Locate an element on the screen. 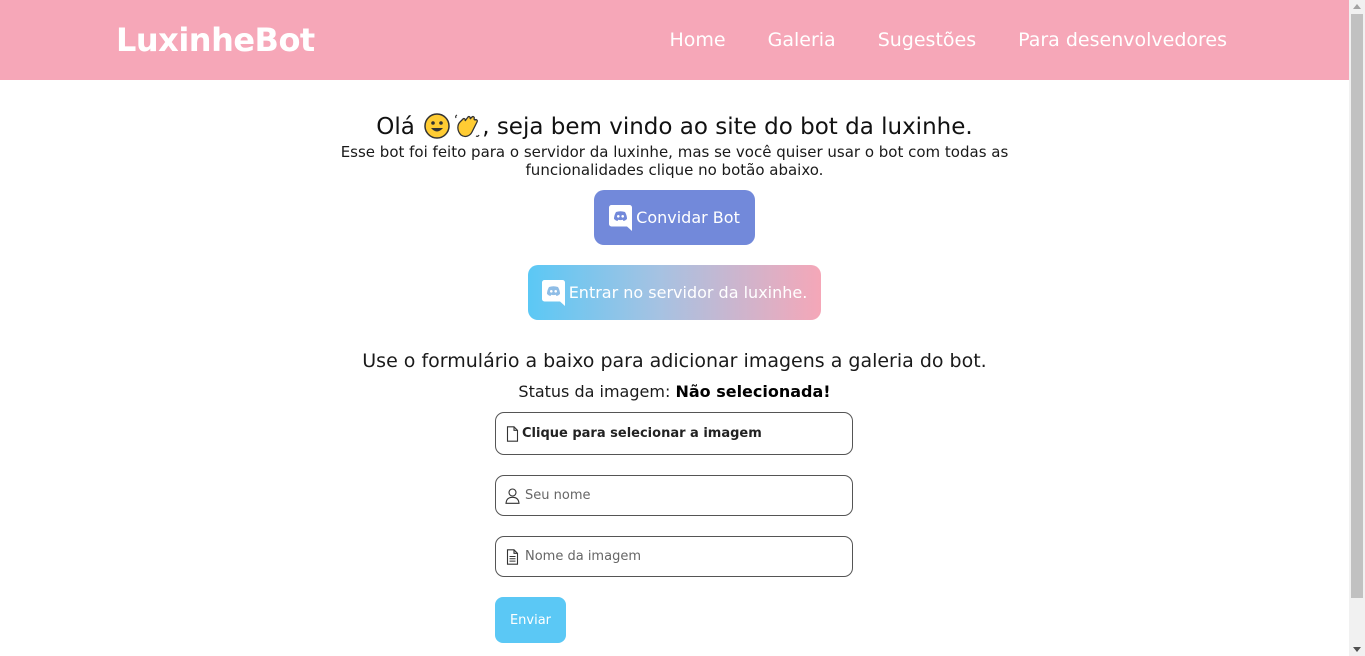  nav-sugestoes: Sugestões is located at coordinates (927, 40).